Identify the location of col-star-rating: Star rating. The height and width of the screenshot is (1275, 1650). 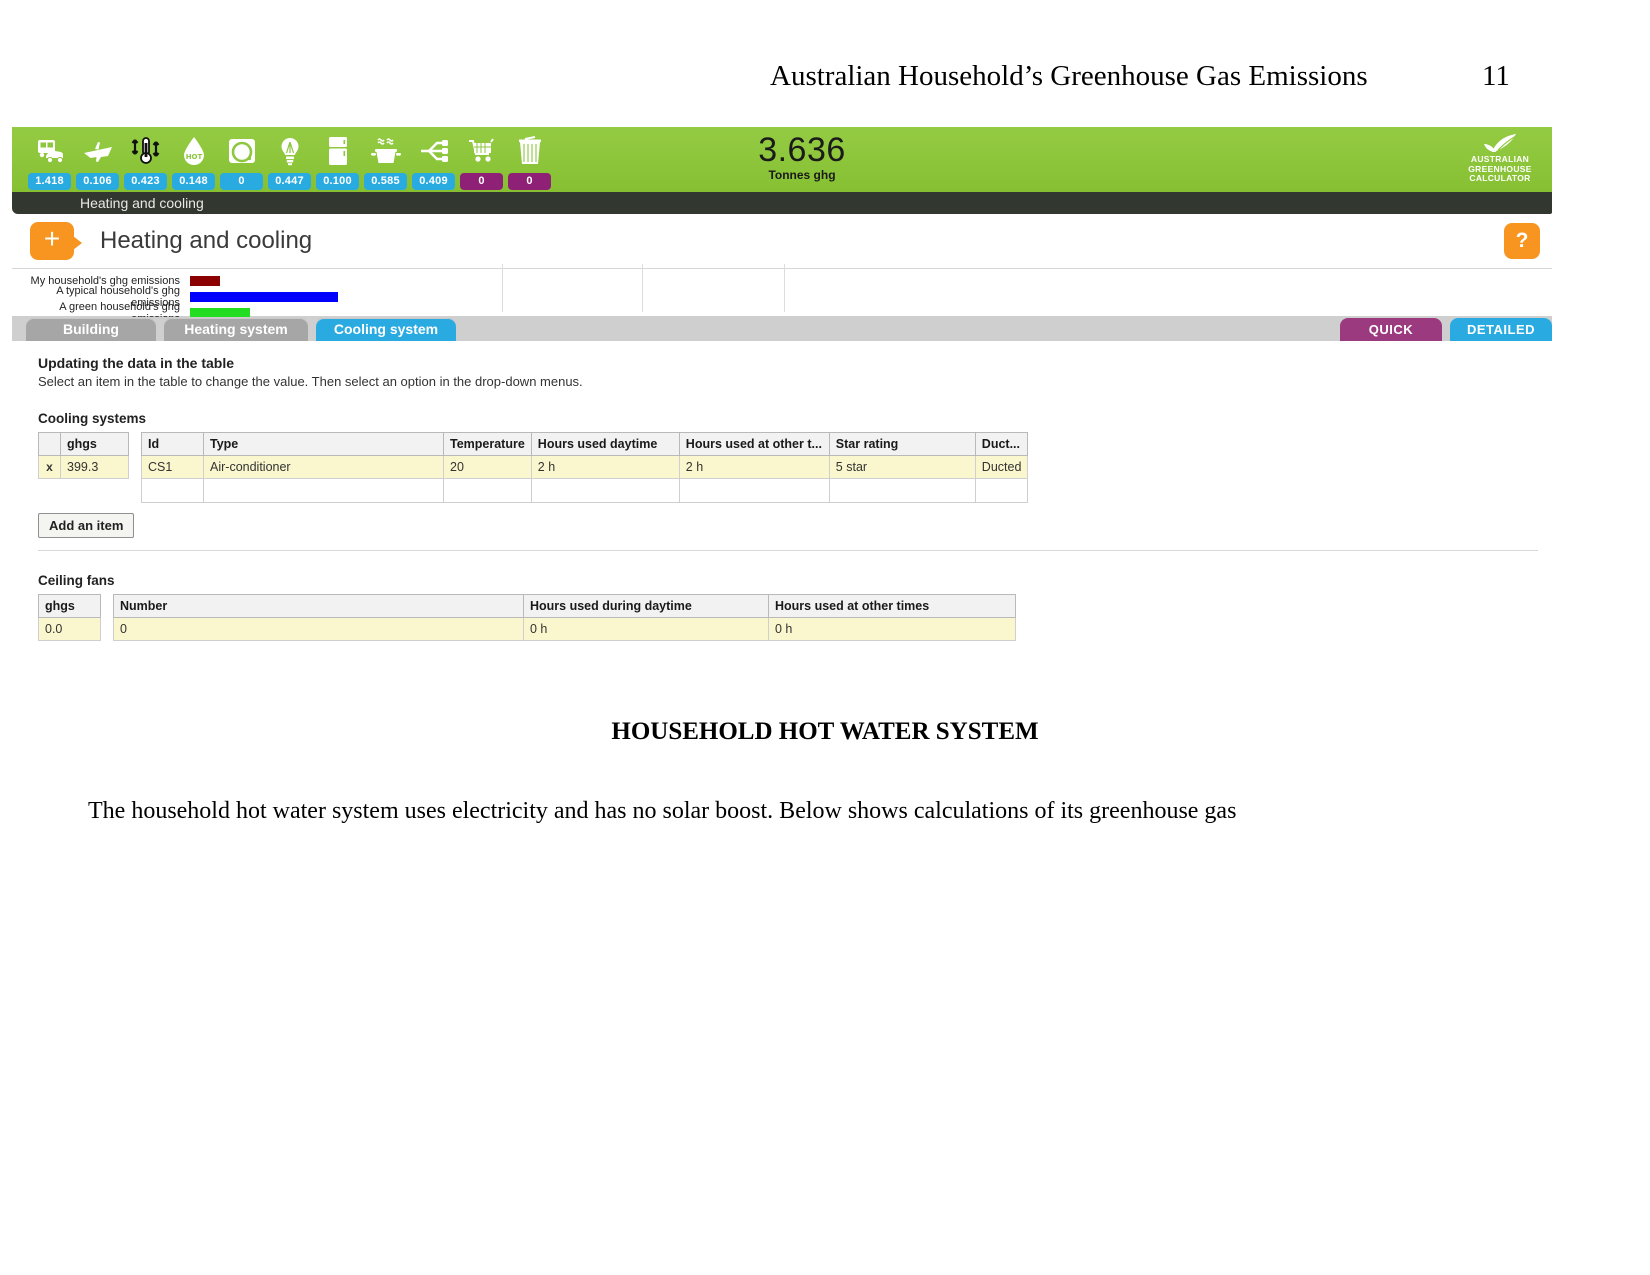
(902, 444).